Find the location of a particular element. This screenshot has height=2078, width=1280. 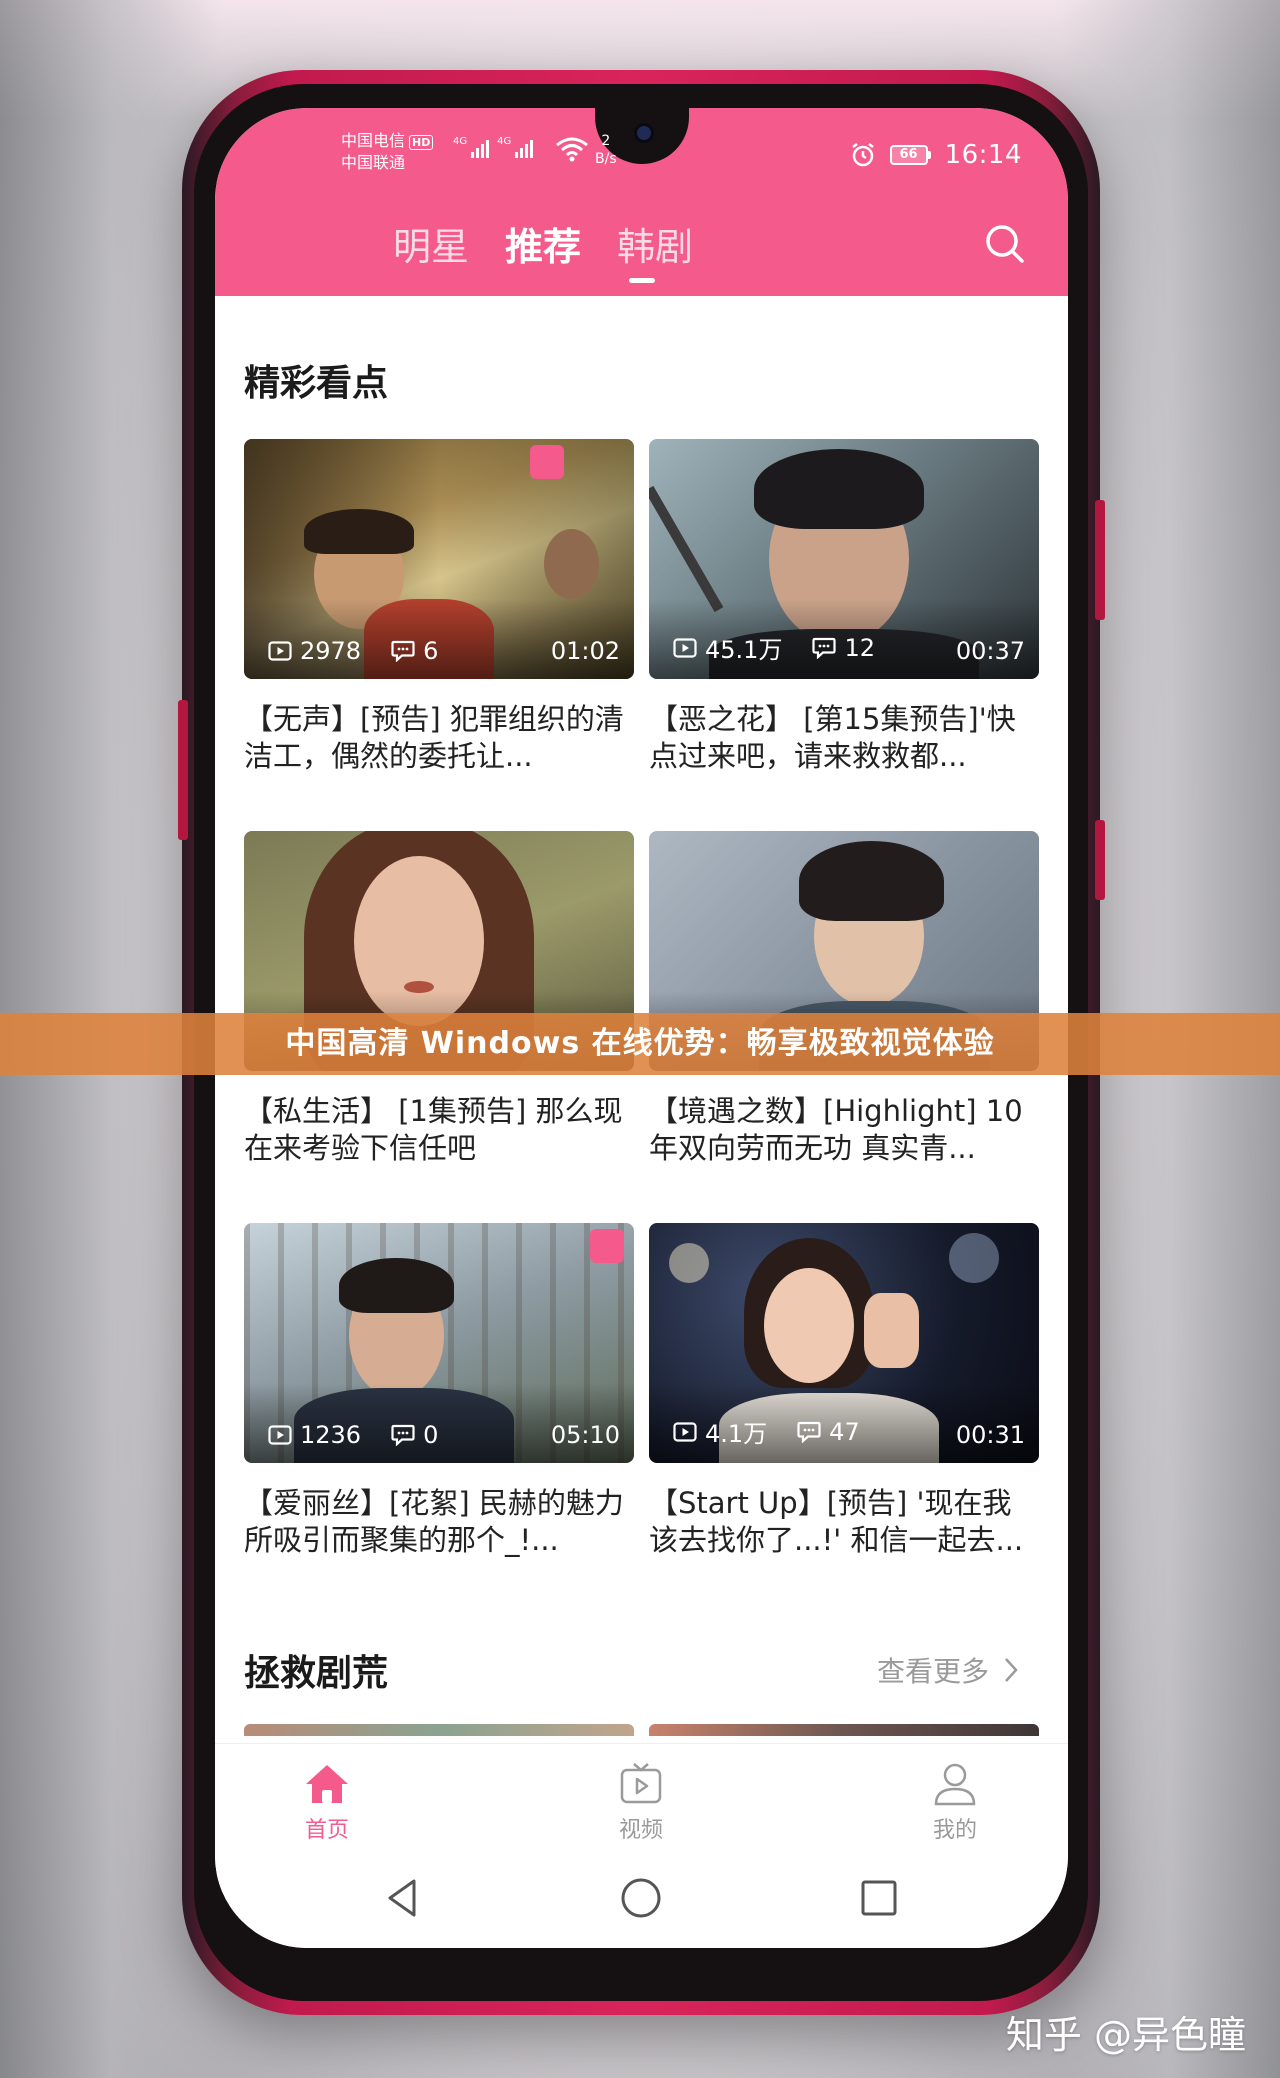

chevron-right-icon is located at coordinates (1011, 1670).